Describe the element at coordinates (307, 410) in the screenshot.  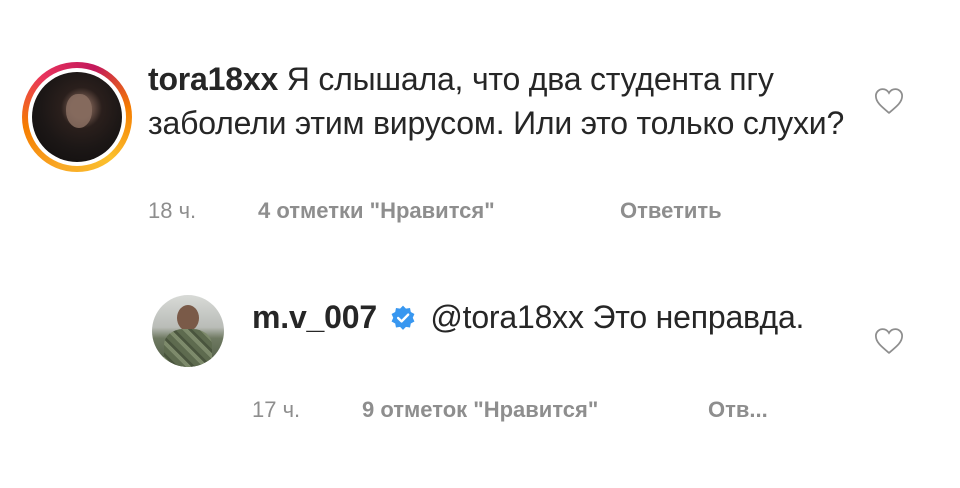
I see `comment-timestamp: 17 ч.` at that location.